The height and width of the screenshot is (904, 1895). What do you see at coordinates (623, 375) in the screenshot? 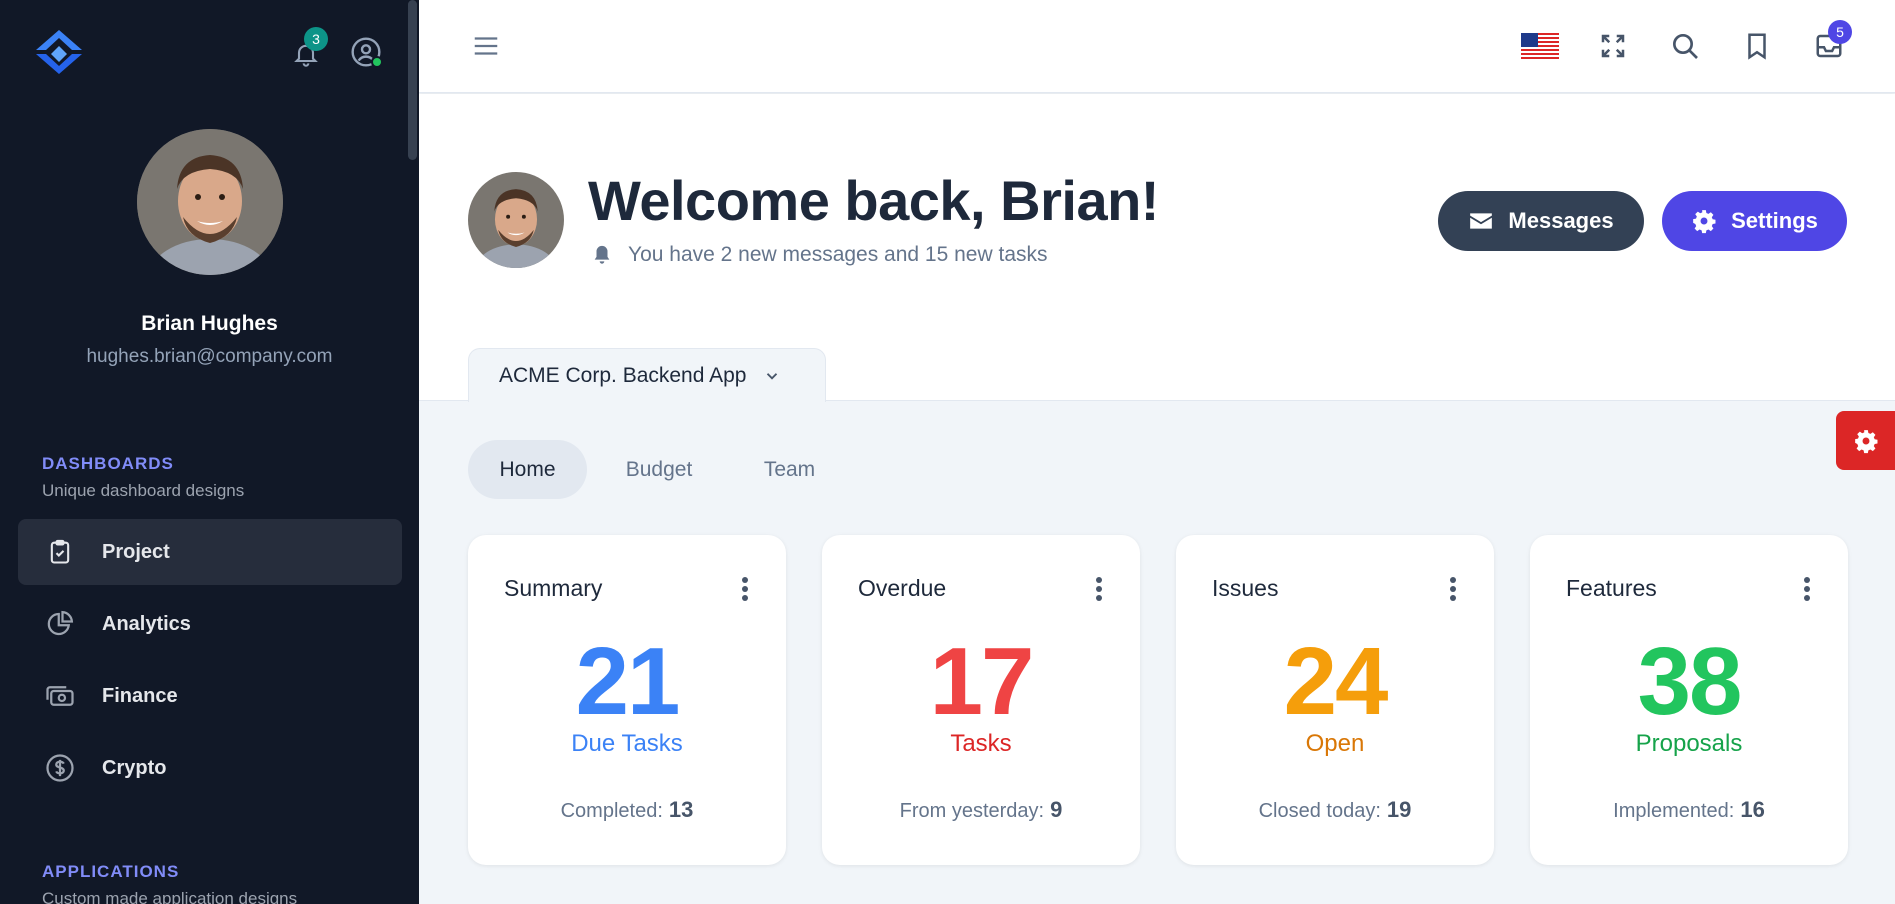
I see `project-selector-label: ACME Corp. Backend App` at bounding box center [623, 375].